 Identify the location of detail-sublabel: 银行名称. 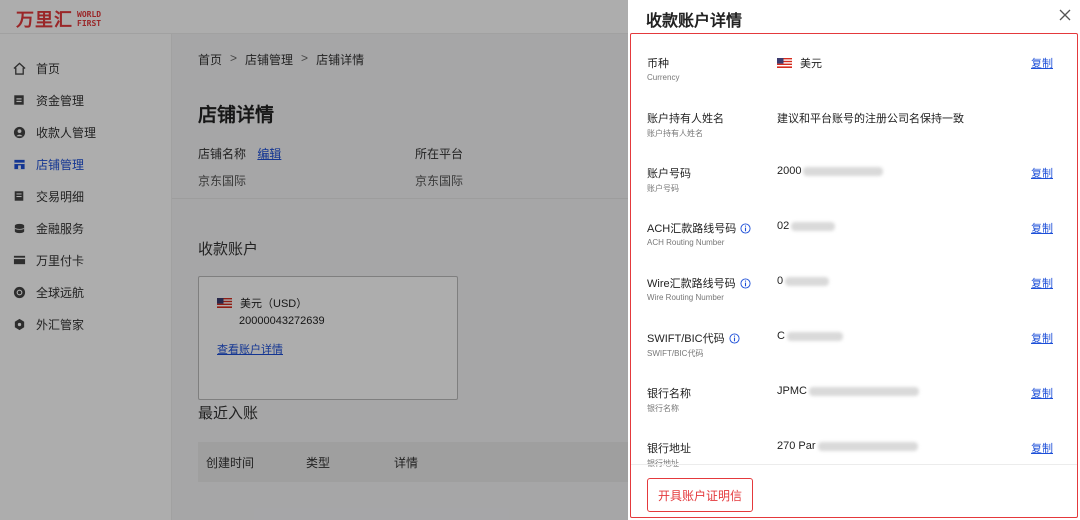
(663, 408).